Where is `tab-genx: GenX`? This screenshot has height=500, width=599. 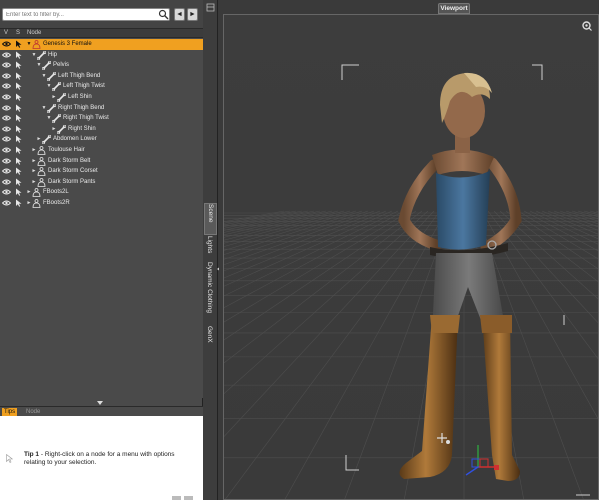 tab-genx: GenX is located at coordinates (210, 338).